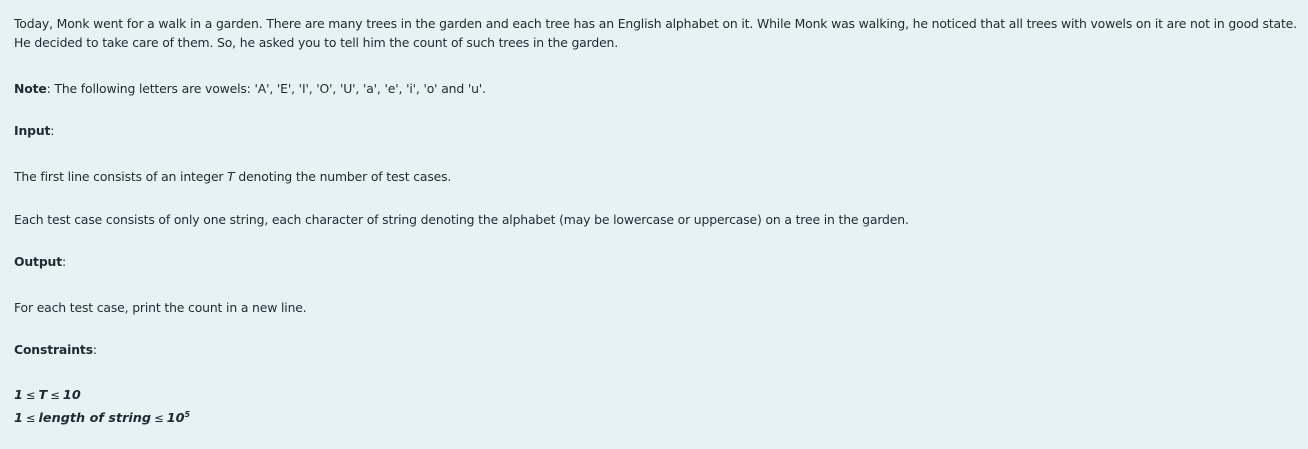 This screenshot has height=449, width=1308. What do you see at coordinates (231, 176) in the screenshot?
I see `input-var-t: T` at bounding box center [231, 176].